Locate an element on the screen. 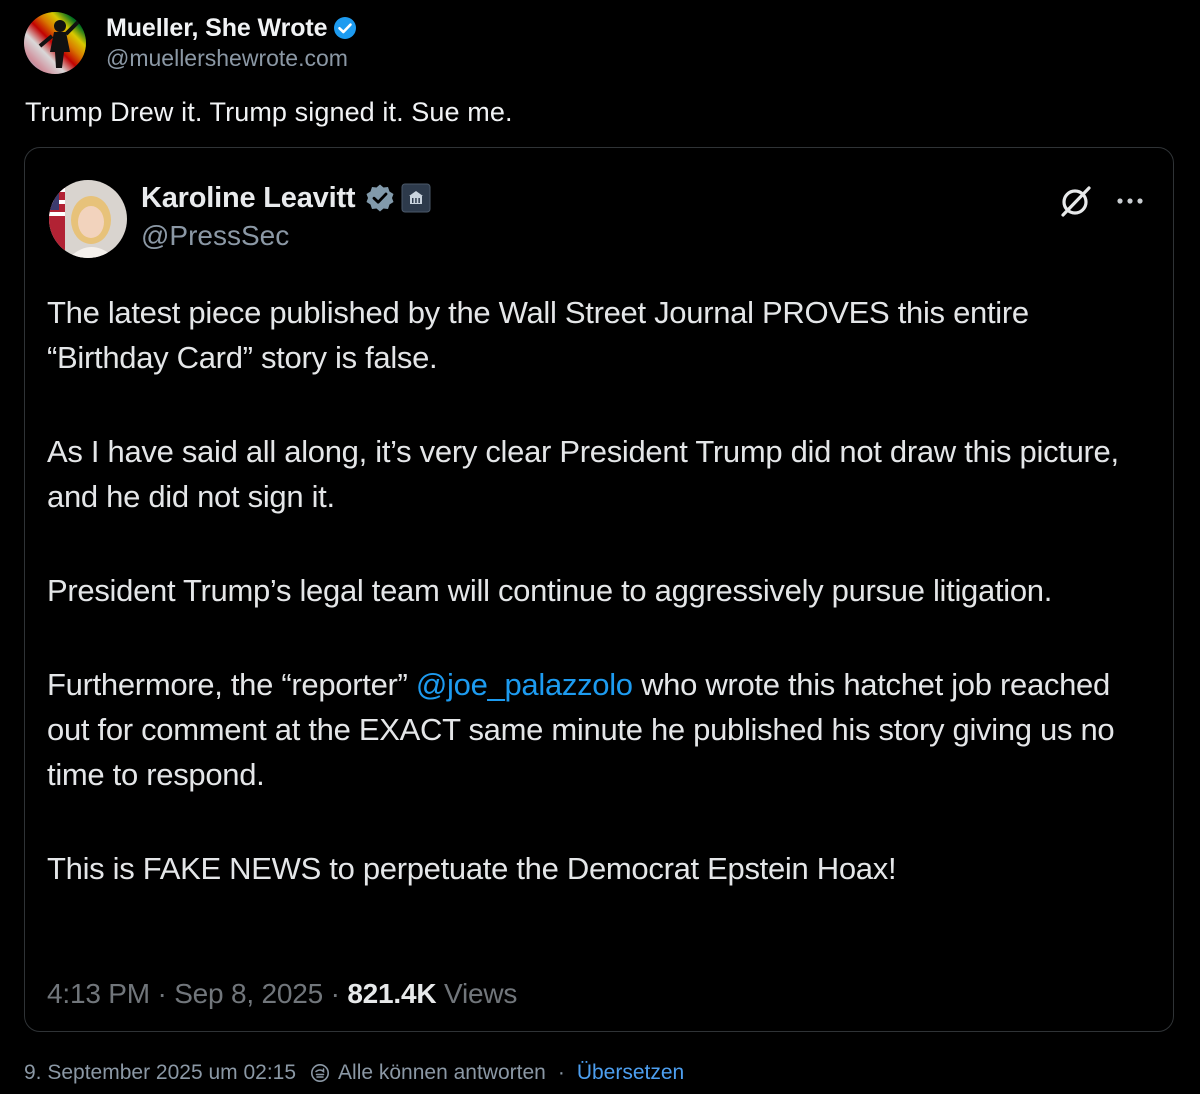 The width and height of the screenshot is (1200, 1094). author-handle: @muellershewrote.com is located at coordinates (231, 58).